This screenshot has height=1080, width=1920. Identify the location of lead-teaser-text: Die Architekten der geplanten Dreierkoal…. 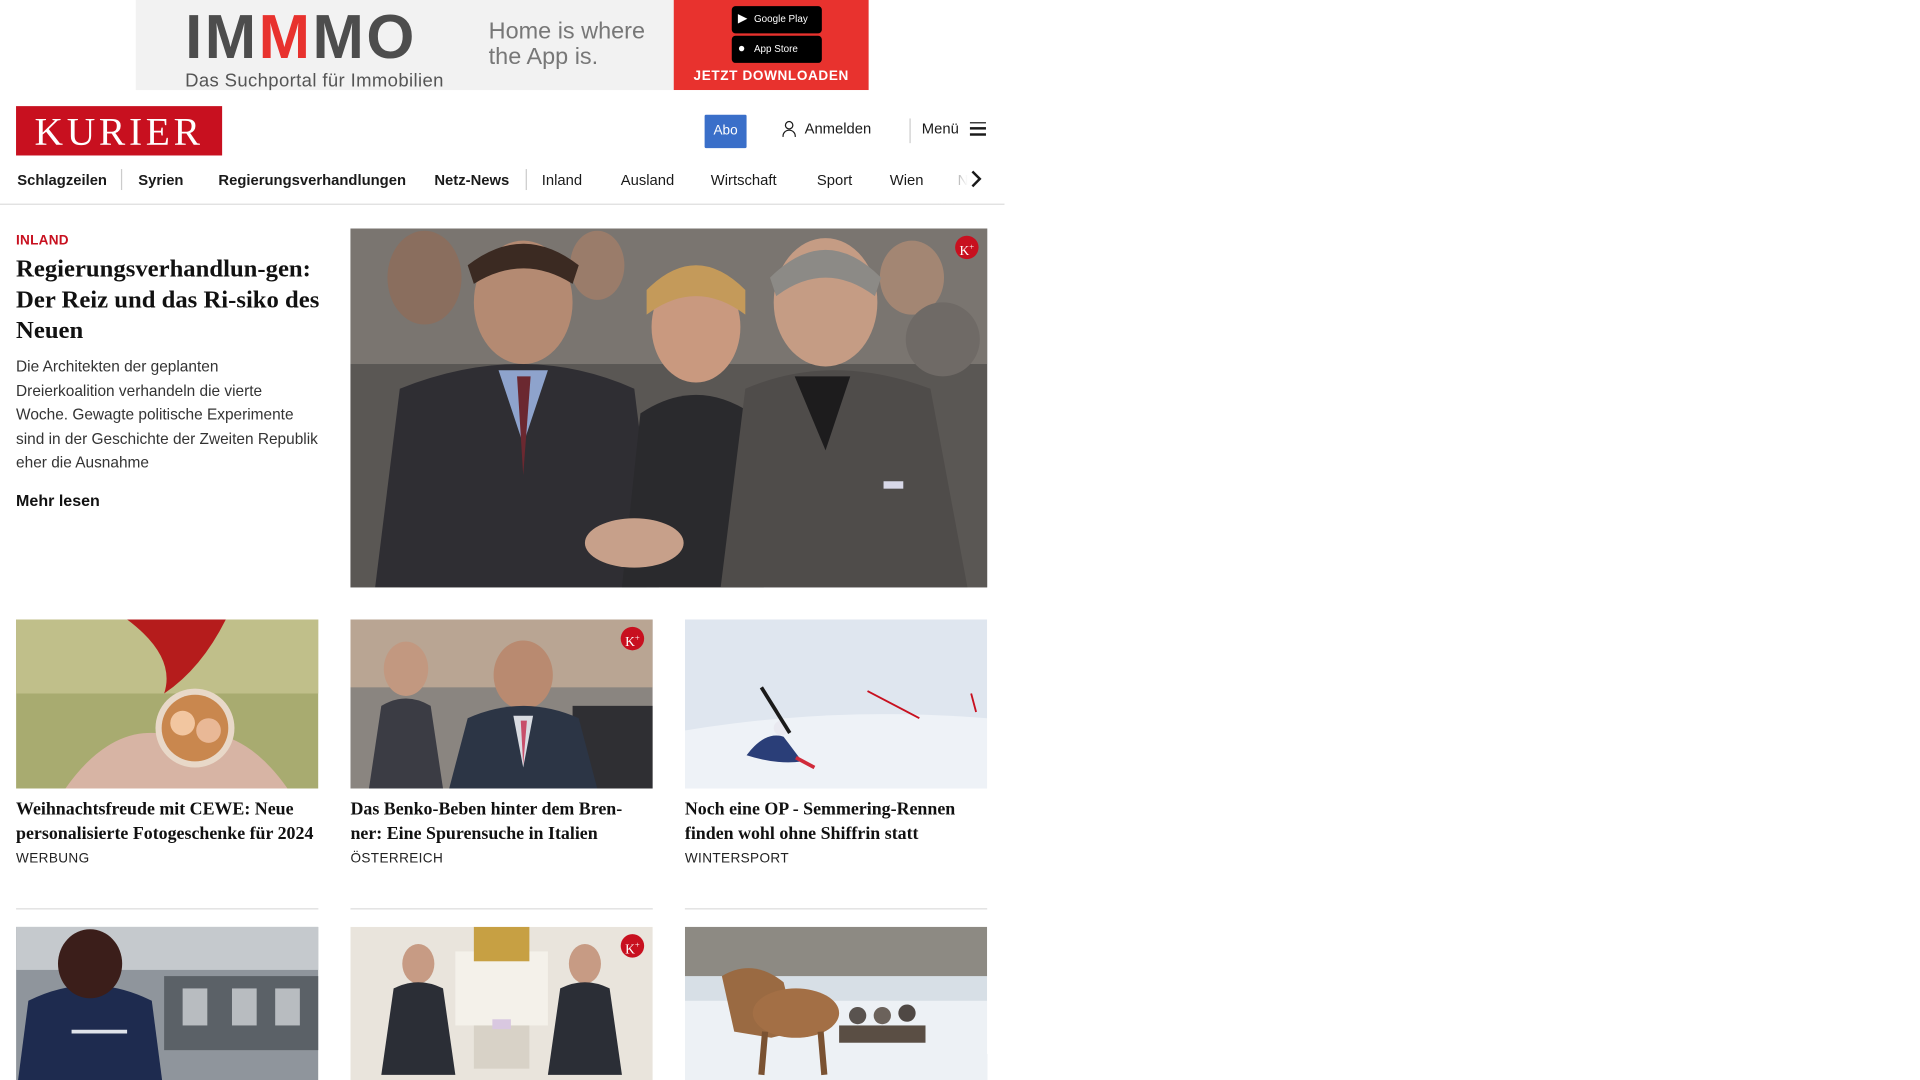
(167, 414).